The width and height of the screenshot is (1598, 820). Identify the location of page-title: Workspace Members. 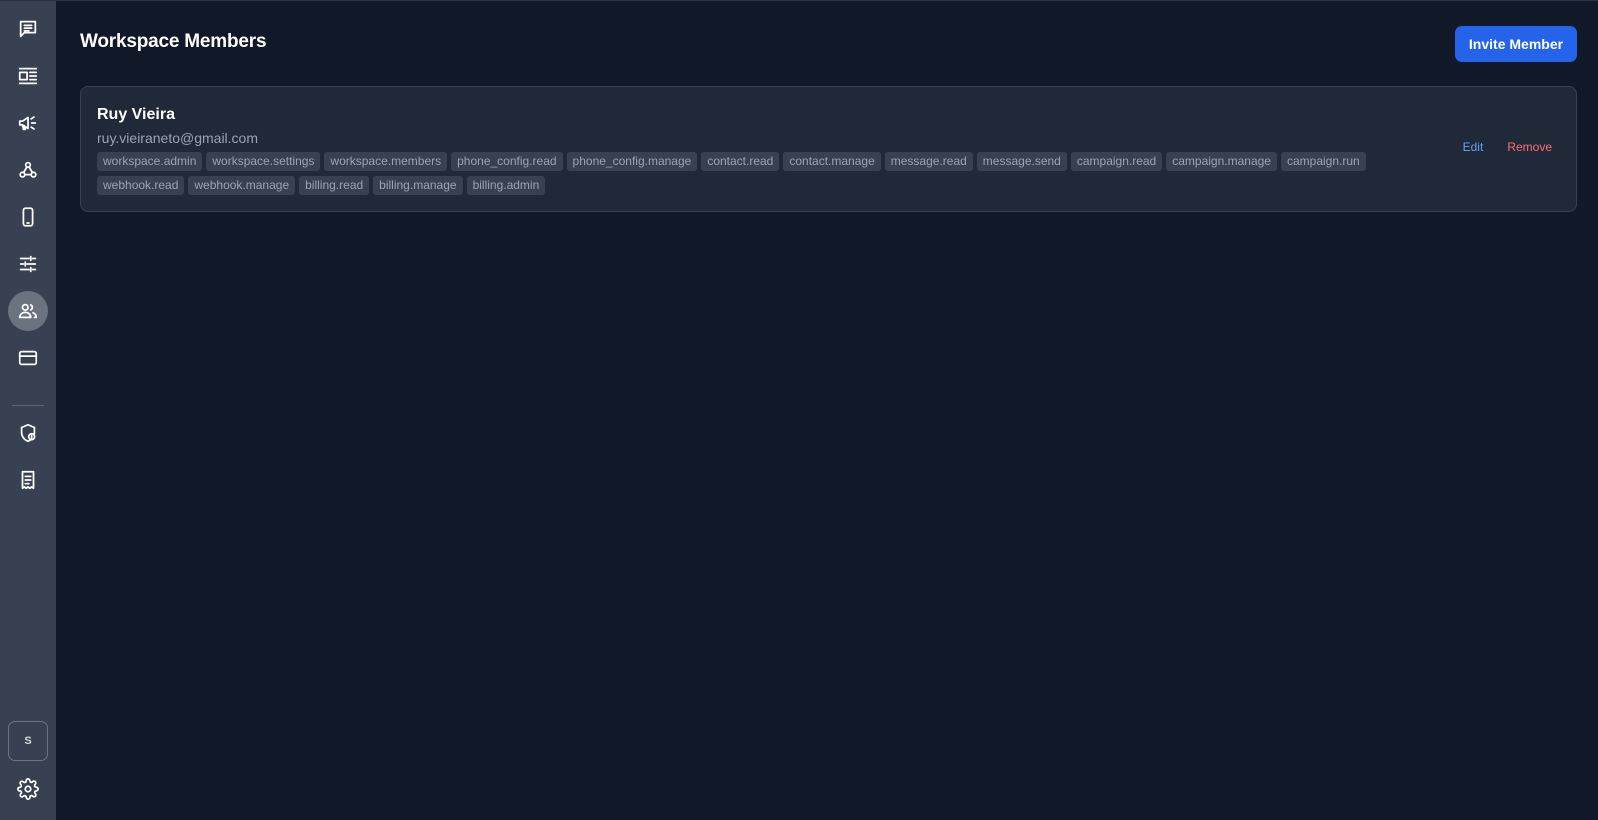
(173, 41).